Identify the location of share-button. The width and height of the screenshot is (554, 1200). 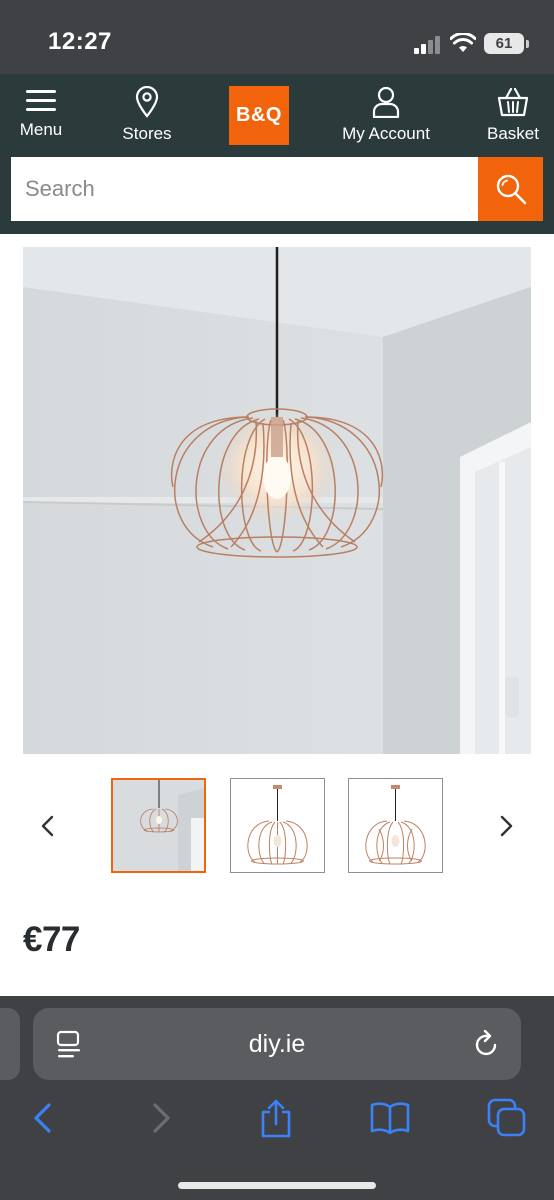
(276, 1118).